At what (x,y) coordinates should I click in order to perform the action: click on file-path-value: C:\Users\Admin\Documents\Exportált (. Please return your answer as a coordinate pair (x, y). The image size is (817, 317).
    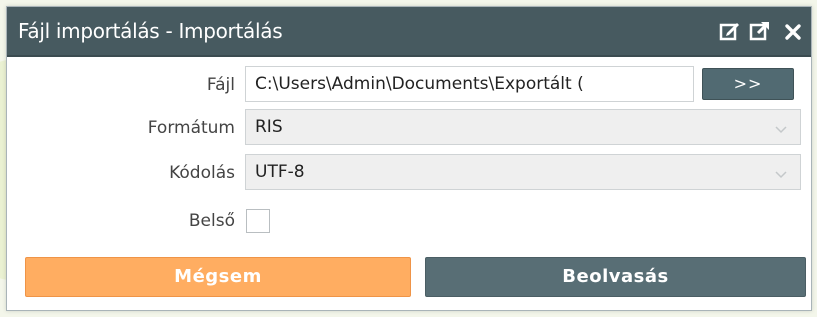
    Looking at the image, I should click on (419, 84).